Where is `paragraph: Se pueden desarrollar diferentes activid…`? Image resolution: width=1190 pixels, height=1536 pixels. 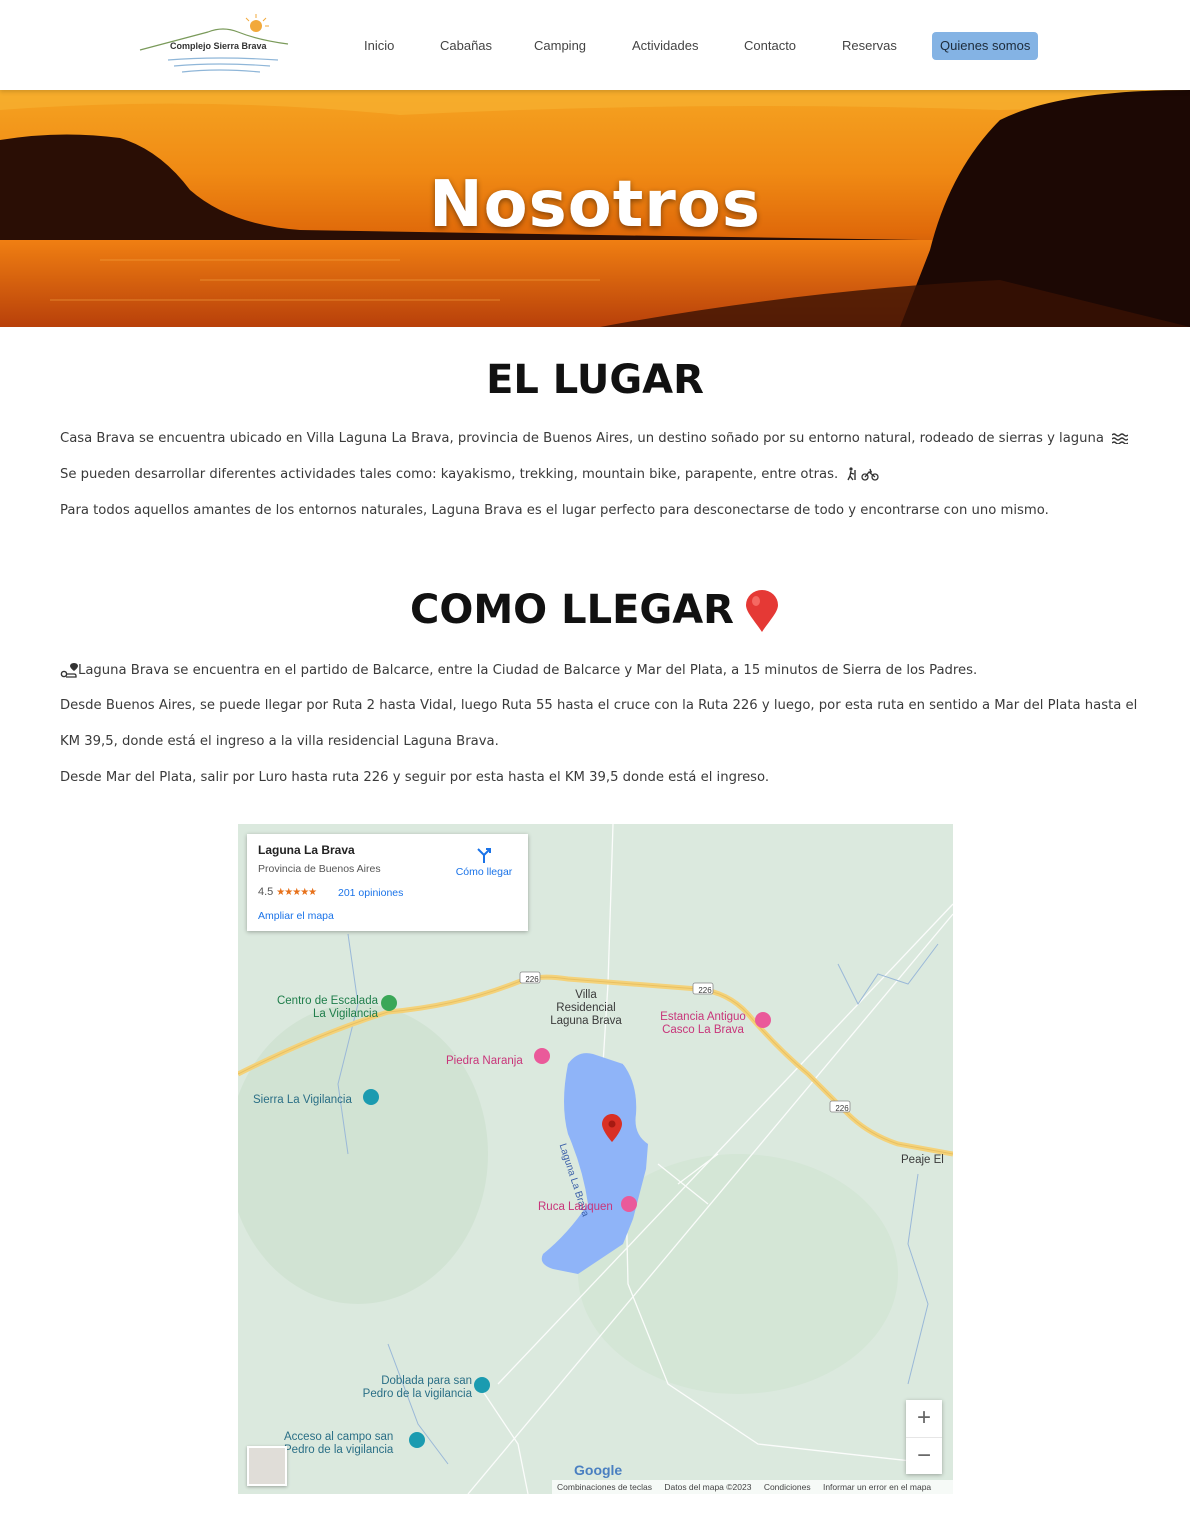
paragraph: Se pueden desarrollar diferentes activid… is located at coordinates (470, 474).